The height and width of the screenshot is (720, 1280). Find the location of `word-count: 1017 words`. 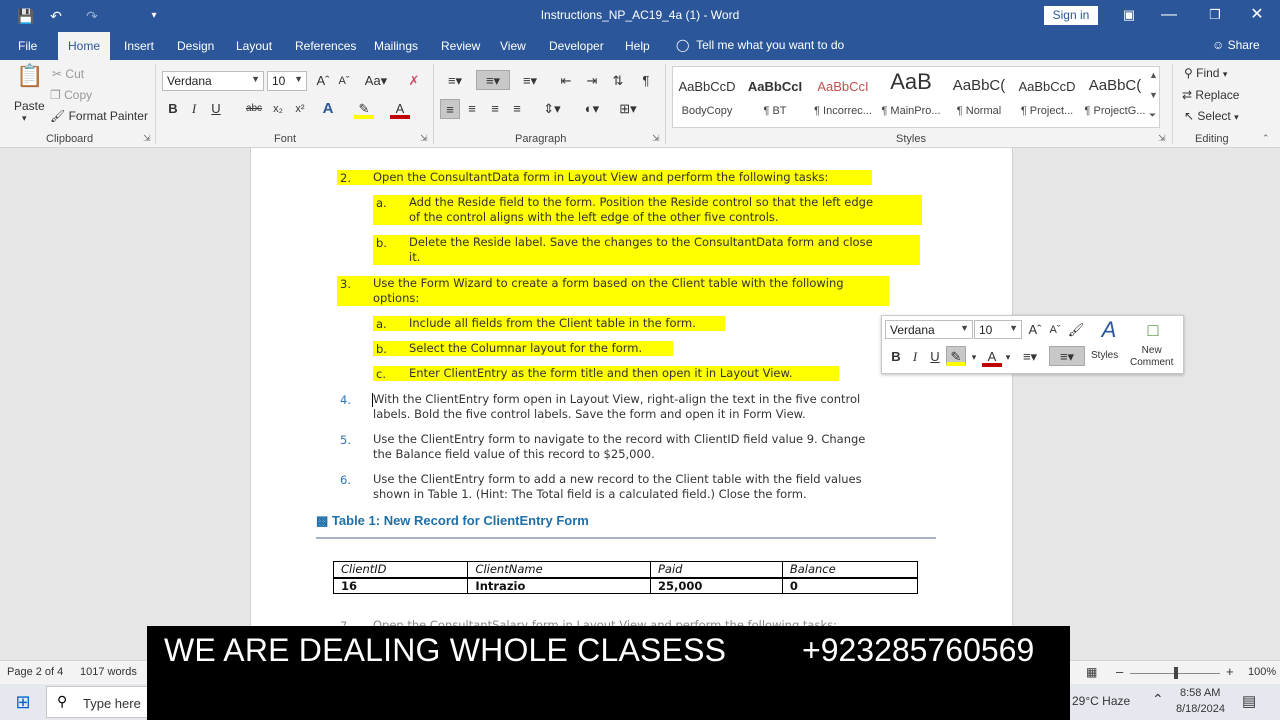

word-count: 1017 words is located at coordinates (108, 672).